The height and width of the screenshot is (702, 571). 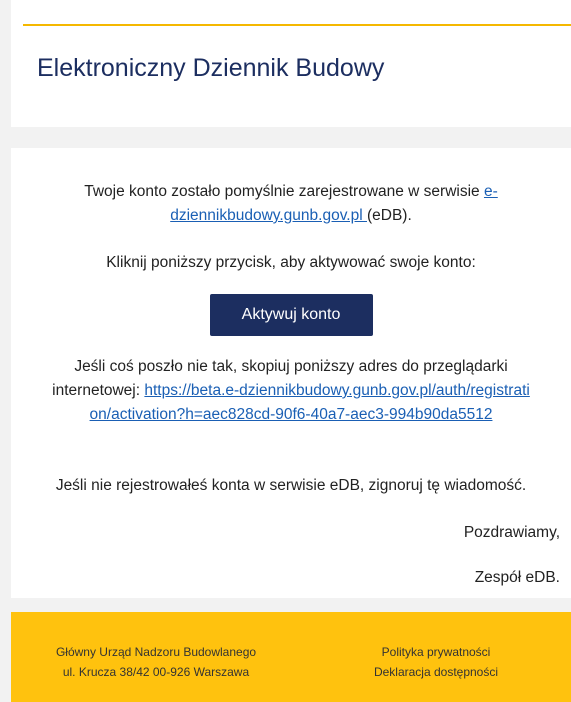 I want to click on footer-org-name: Główny Urząd Nadzoru Budowlanego, so click(x=156, y=652).